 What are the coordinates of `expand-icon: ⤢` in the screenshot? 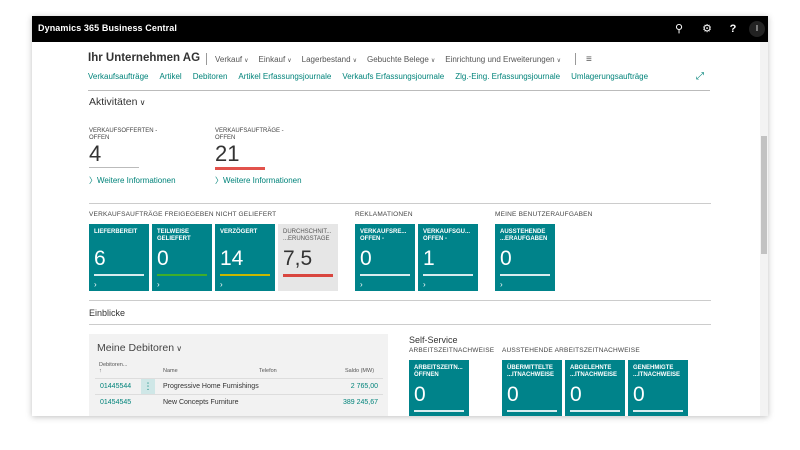 It's located at (700, 76).